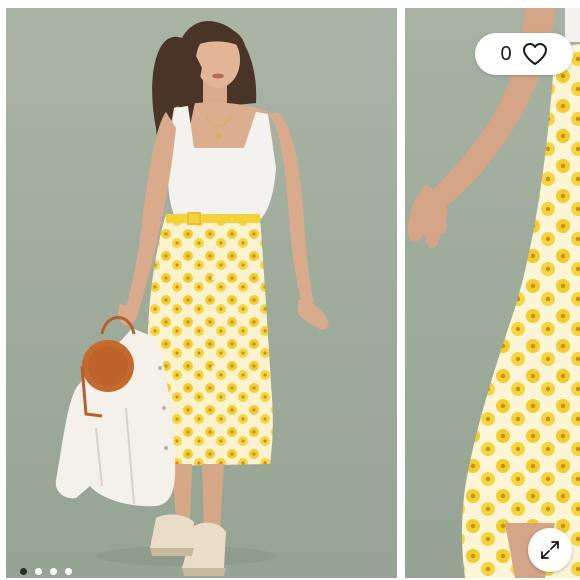 The height and width of the screenshot is (580, 580). What do you see at coordinates (46, 571) in the screenshot?
I see `gallery-pagination` at bounding box center [46, 571].